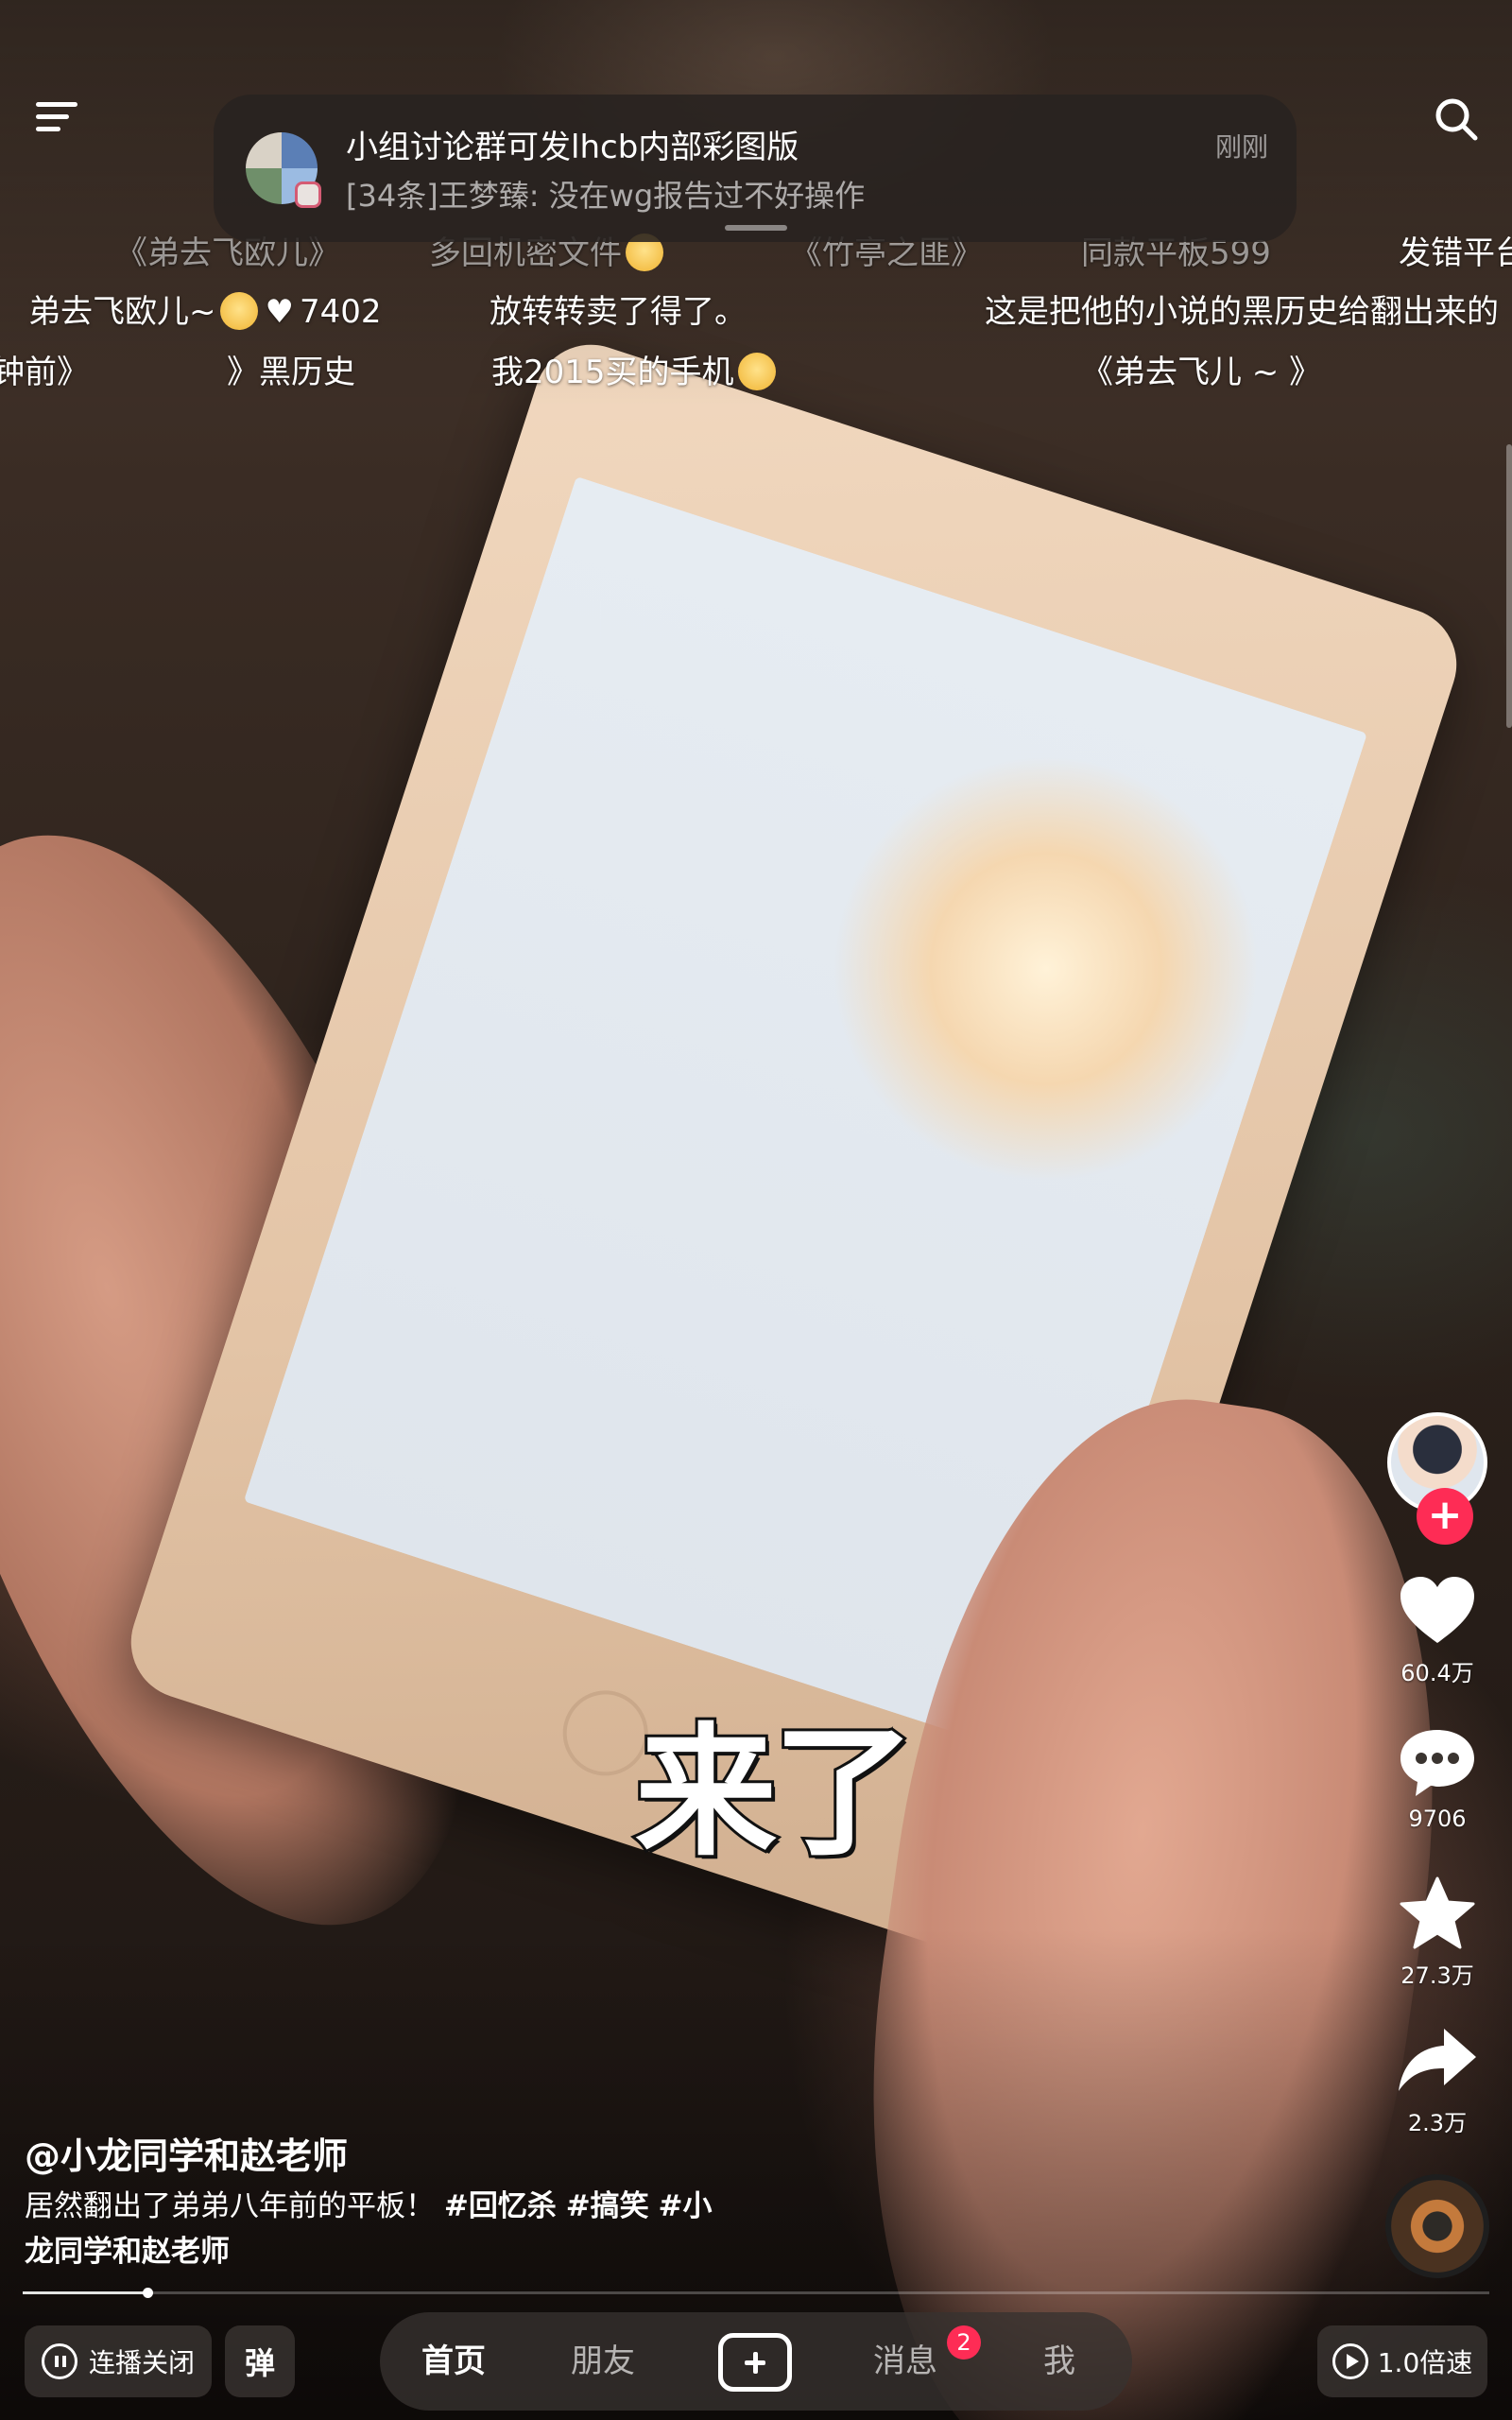 The height and width of the screenshot is (2420, 1512). I want to click on danmu-item: 弟去飞欧儿~ ♥ 7402, so click(205, 309).